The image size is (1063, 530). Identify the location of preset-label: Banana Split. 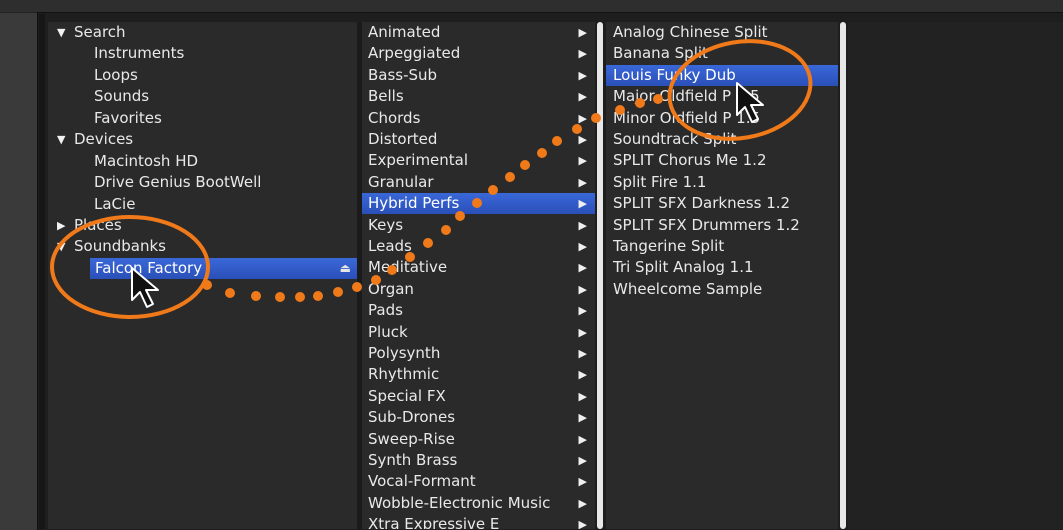
(660, 53).